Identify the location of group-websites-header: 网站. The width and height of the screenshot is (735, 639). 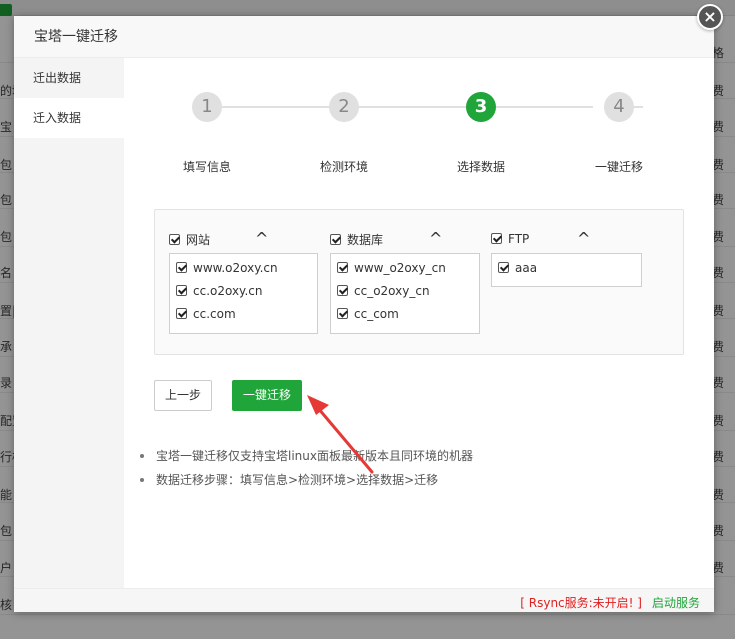
(189, 241).